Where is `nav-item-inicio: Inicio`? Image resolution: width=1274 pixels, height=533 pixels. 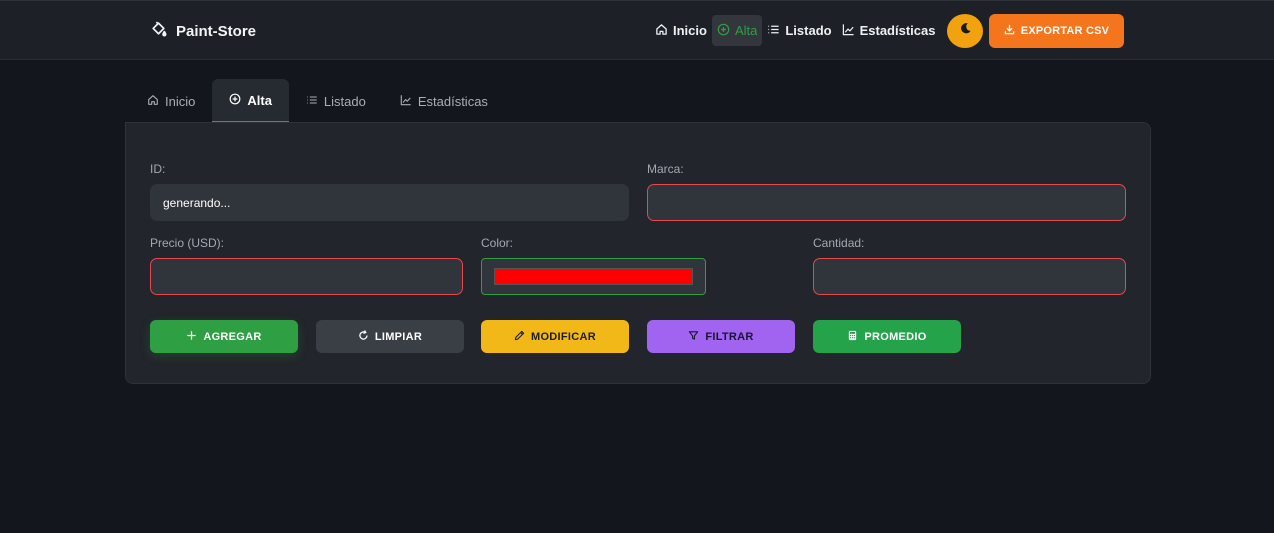
nav-item-inicio: Inicio is located at coordinates (681, 30).